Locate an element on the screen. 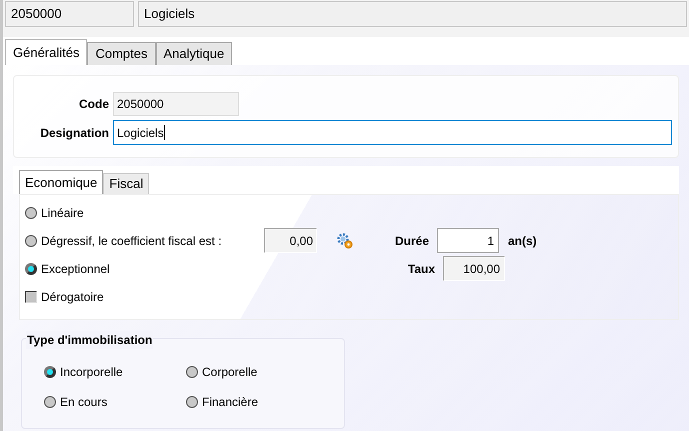 This screenshot has width=689, height=431. gear-icon is located at coordinates (345, 240).